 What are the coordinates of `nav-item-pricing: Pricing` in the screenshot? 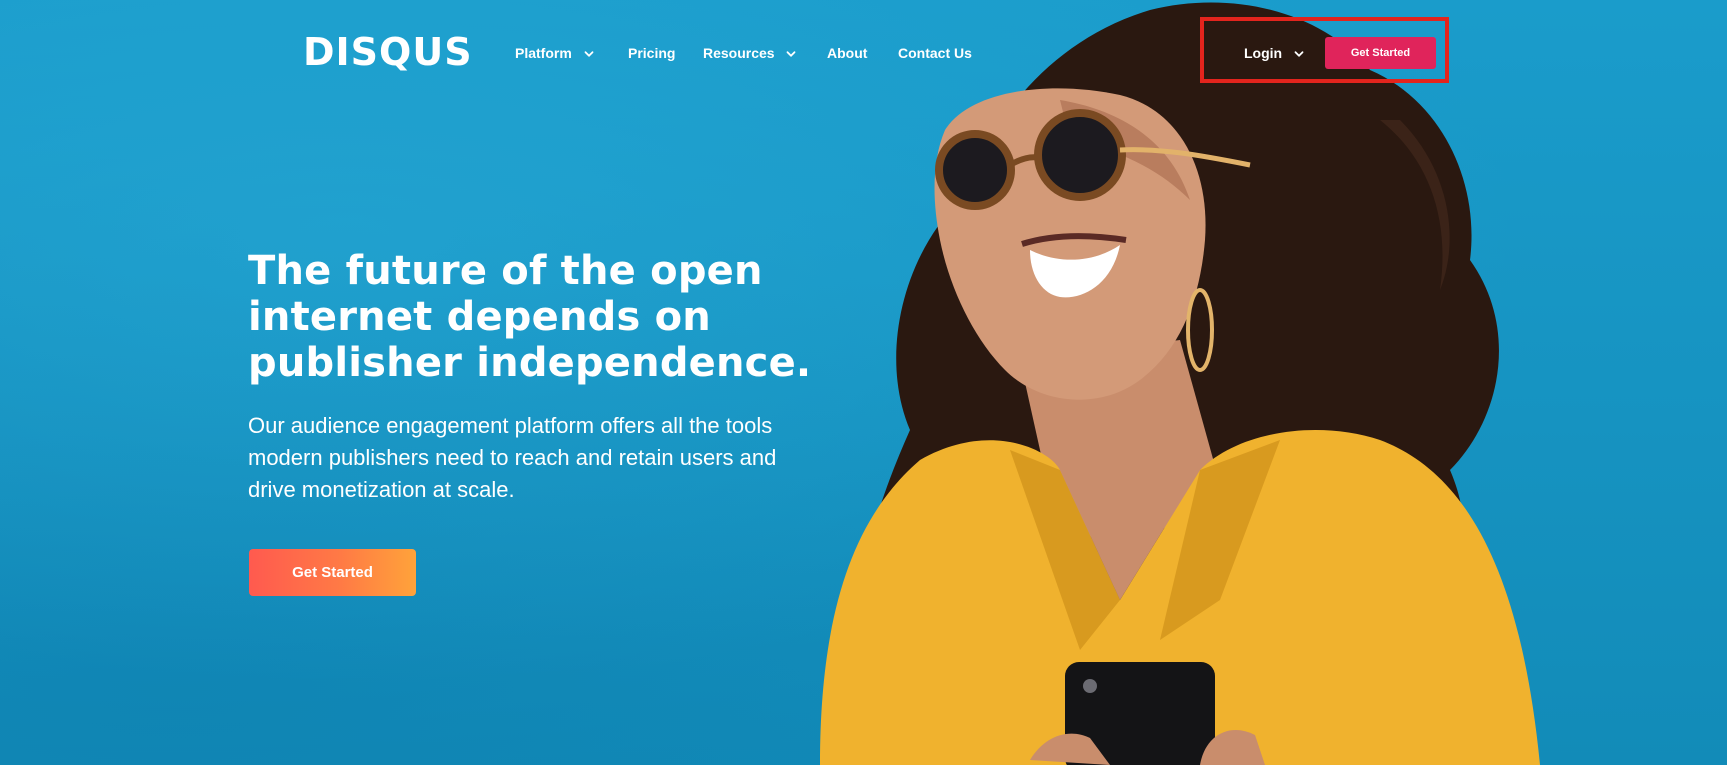 It's located at (651, 53).